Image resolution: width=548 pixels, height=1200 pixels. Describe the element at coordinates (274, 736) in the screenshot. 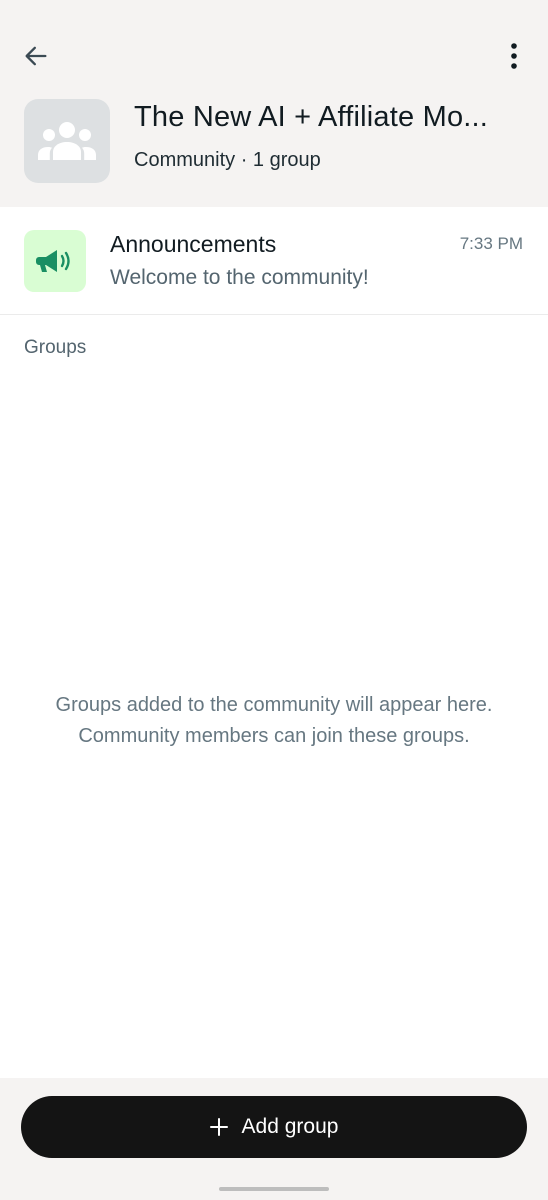

I see `empty-message-line-2: Community members can join these groups.` at that location.